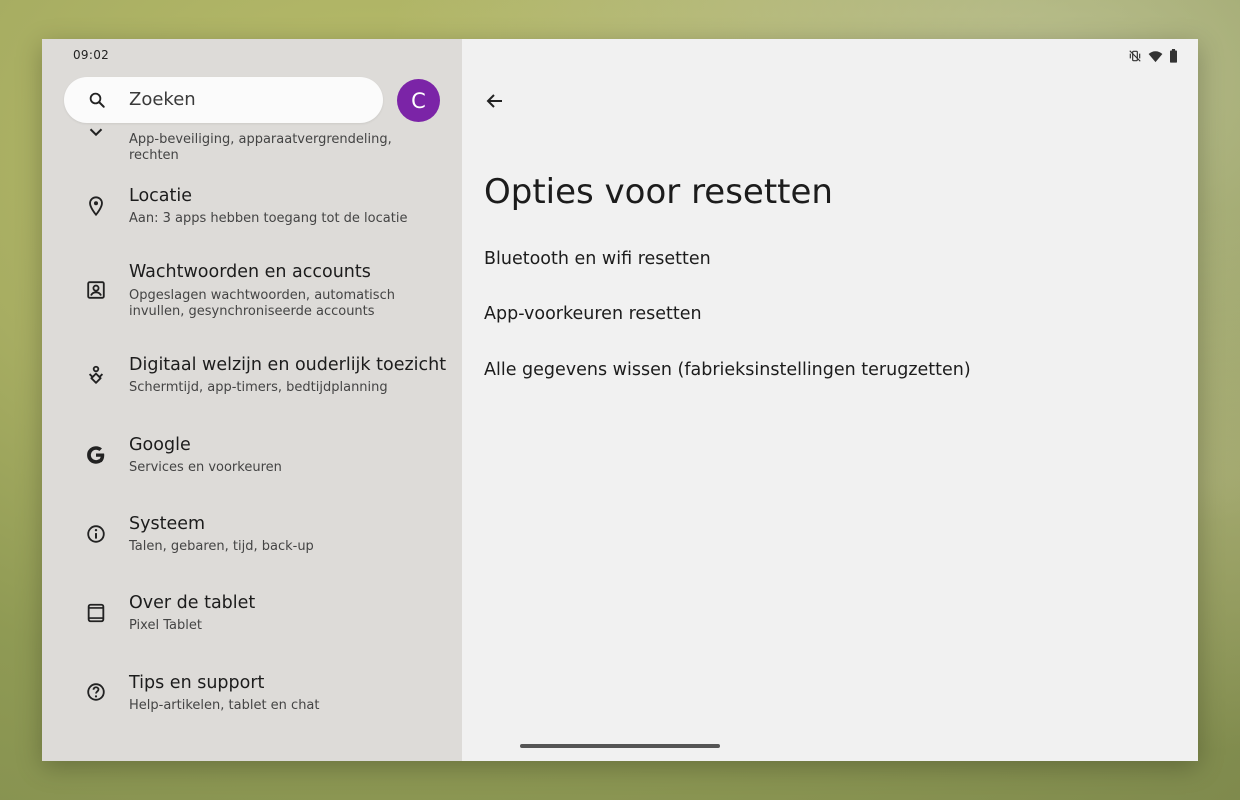 The height and width of the screenshot is (800, 1240). Describe the element at coordinates (223, 100) in the screenshot. I see `search-input: Zoeken` at that location.